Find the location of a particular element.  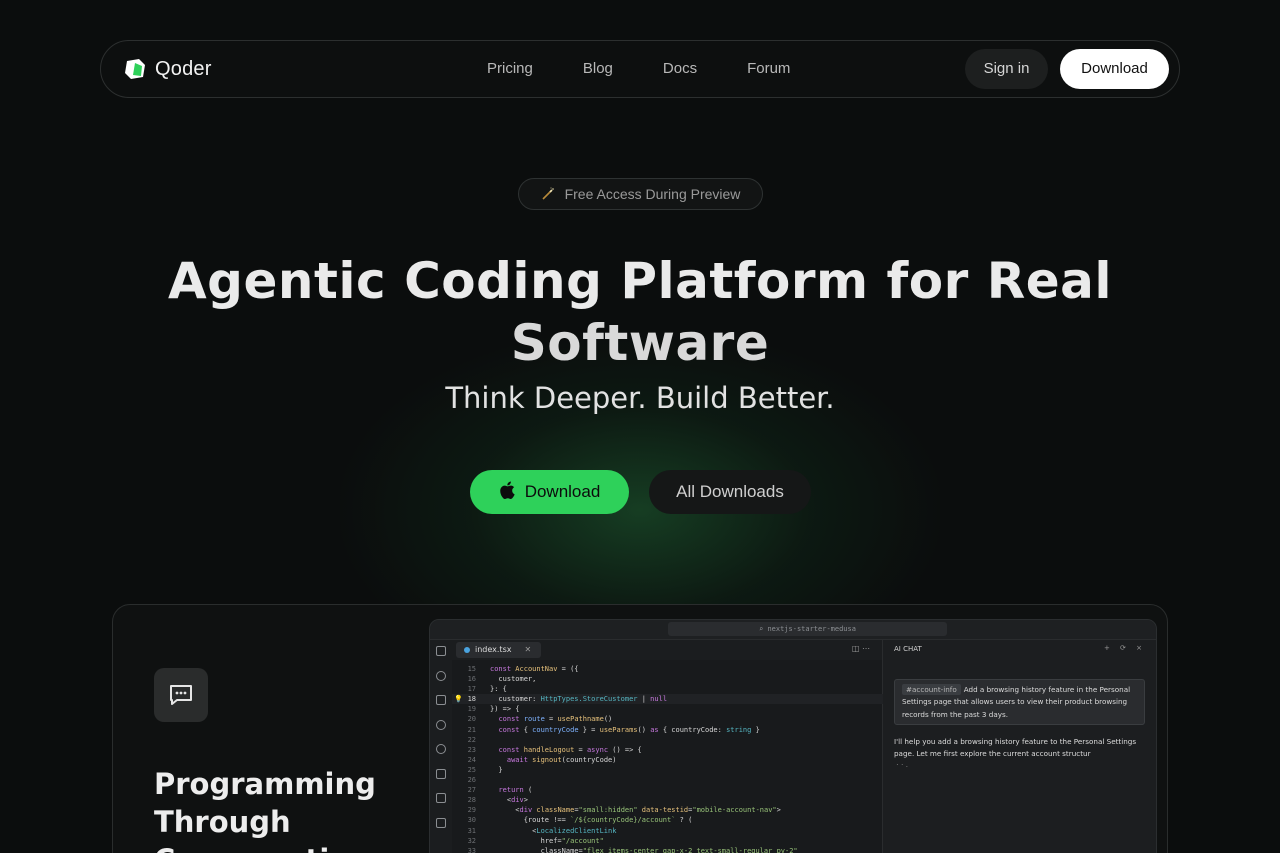

extensions-icon is located at coordinates (441, 822).